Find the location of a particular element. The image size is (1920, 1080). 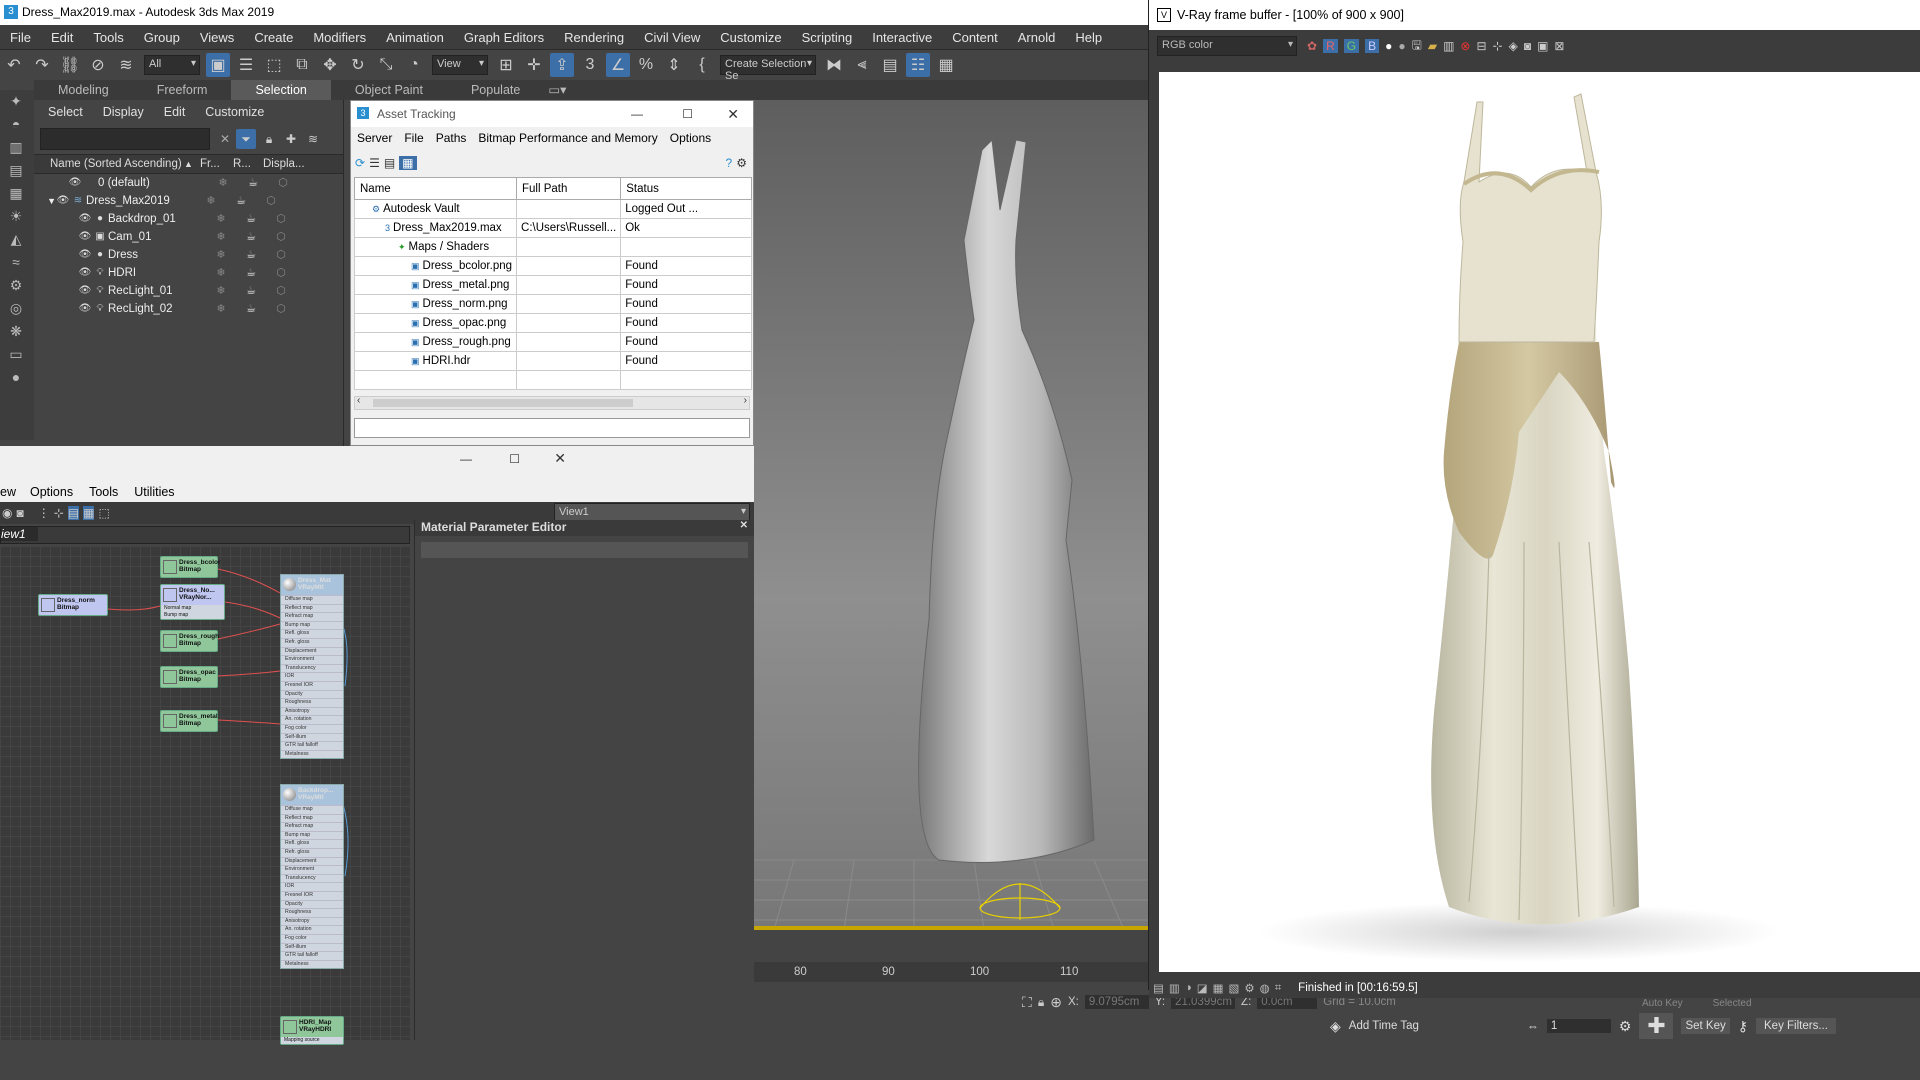

material-slot: Refract map is located at coordinates (312, 826).